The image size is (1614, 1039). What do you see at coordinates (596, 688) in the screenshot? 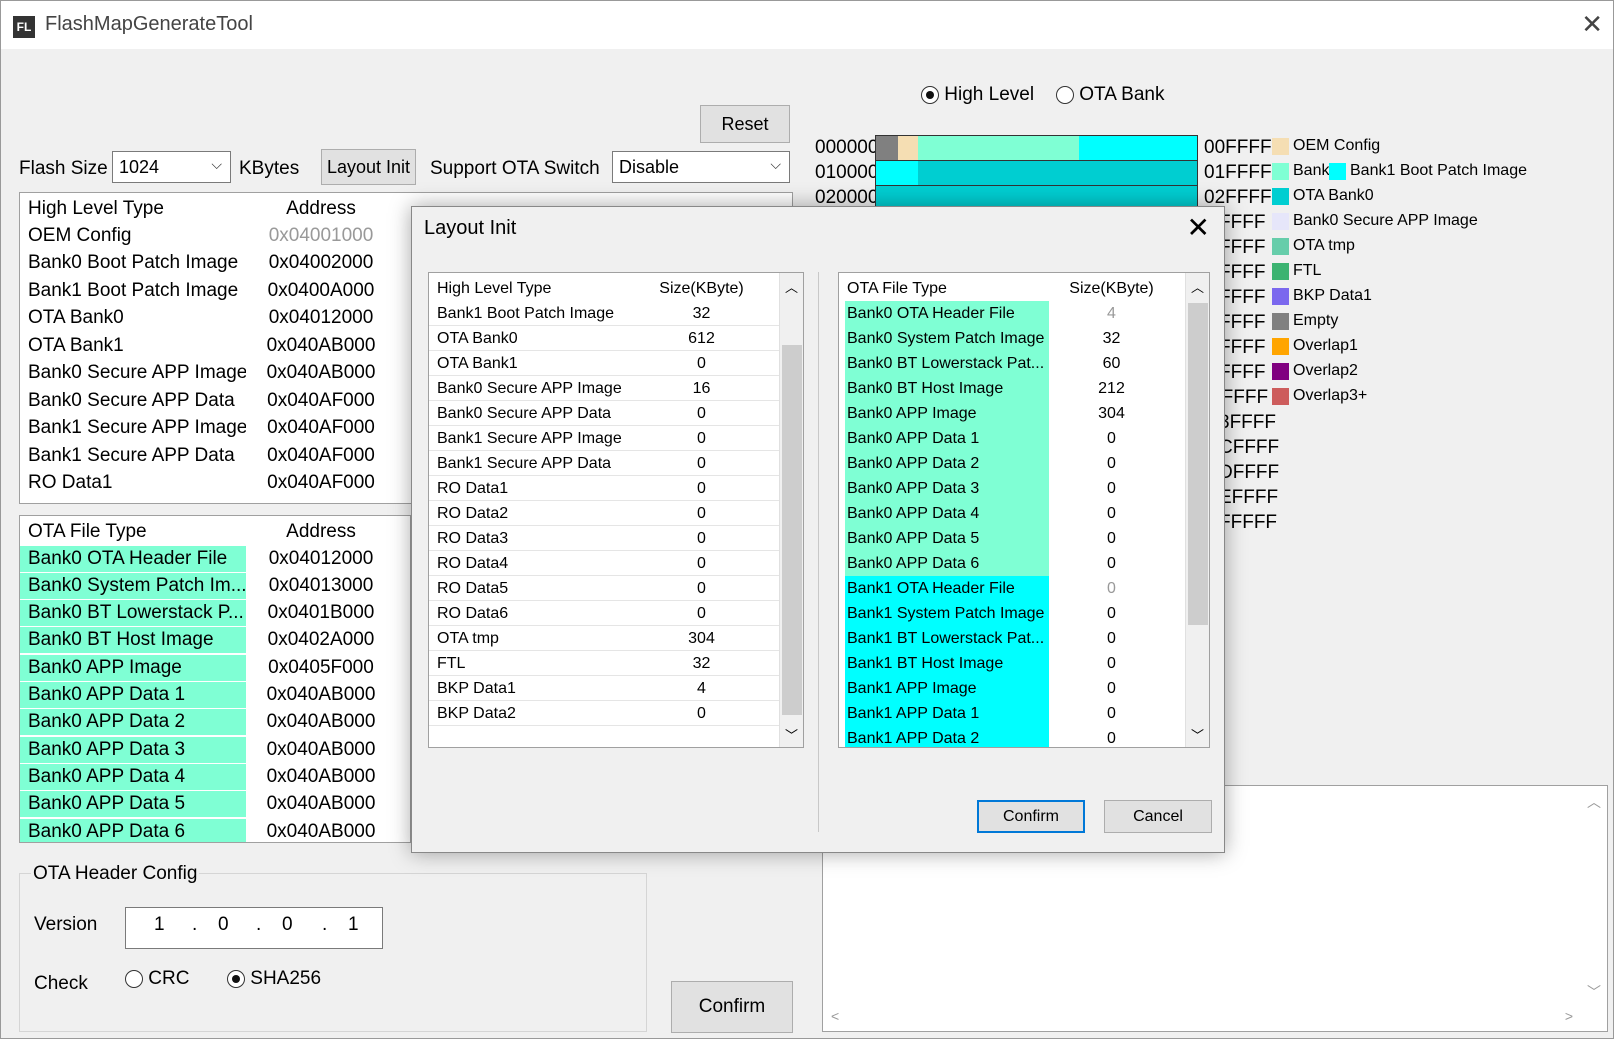
I see `list-item: BKP Data1 4` at bounding box center [596, 688].